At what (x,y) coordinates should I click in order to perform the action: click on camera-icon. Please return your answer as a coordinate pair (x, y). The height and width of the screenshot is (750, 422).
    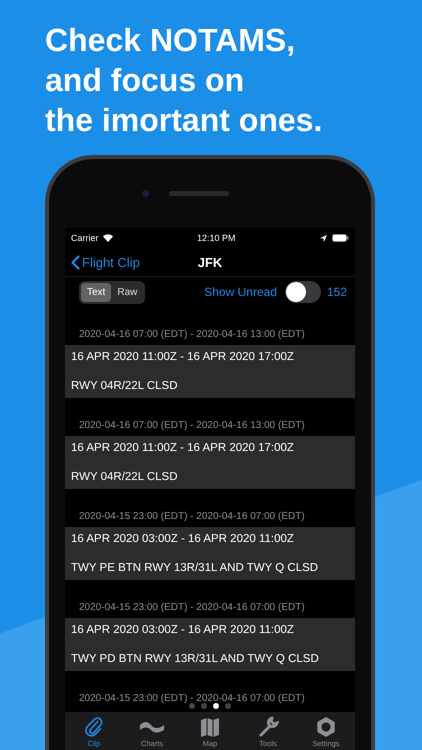
    Looking at the image, I should click on (145, 193).